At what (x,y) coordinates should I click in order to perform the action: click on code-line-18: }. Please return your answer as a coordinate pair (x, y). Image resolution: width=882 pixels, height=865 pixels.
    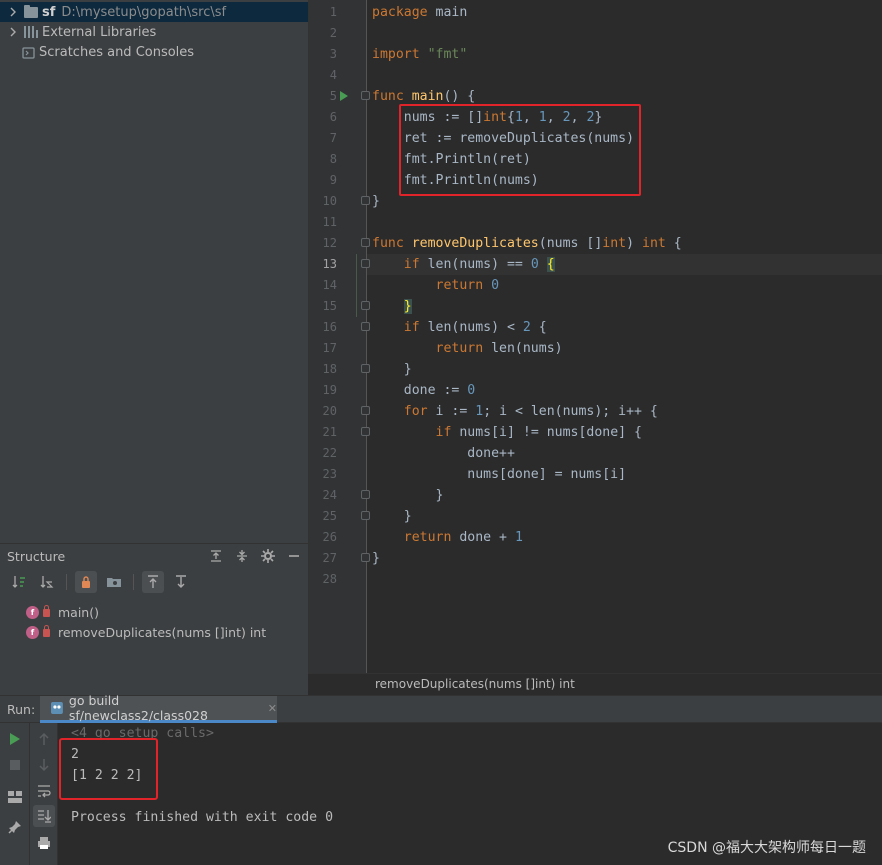
    Looking at the image, I should click on (392, 369).